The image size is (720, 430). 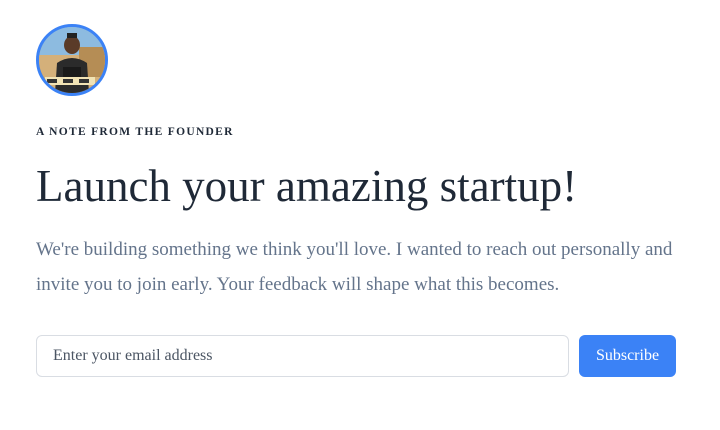 I want to click on email-field, so click(x=302, y=356).